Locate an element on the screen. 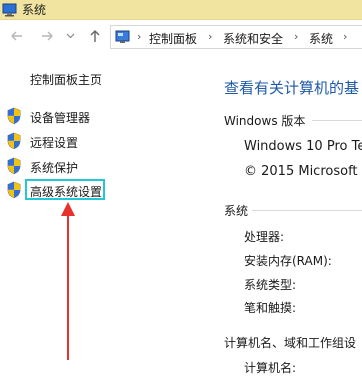  up-button is located at coordinates (95, 37).